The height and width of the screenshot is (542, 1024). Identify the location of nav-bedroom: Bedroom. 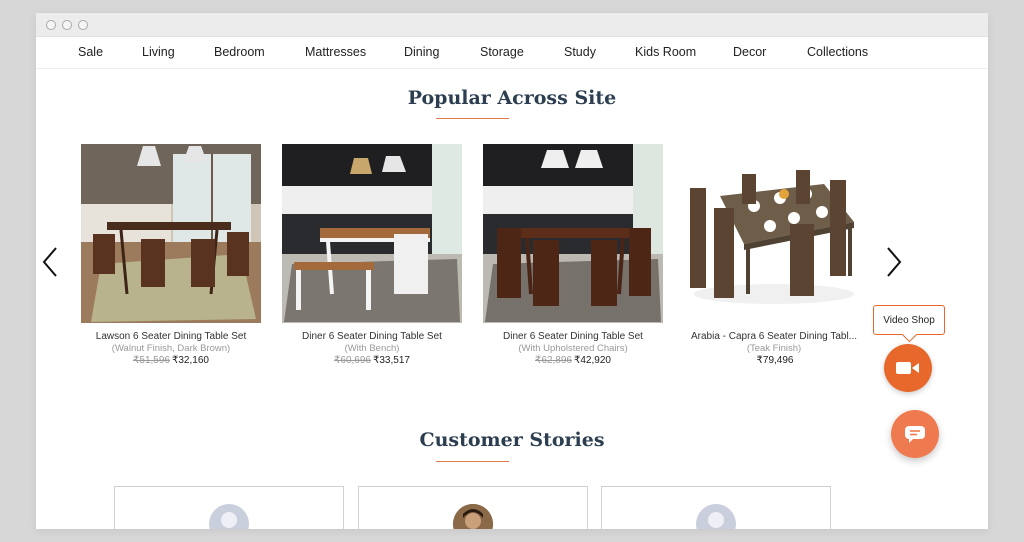
(239, 52).